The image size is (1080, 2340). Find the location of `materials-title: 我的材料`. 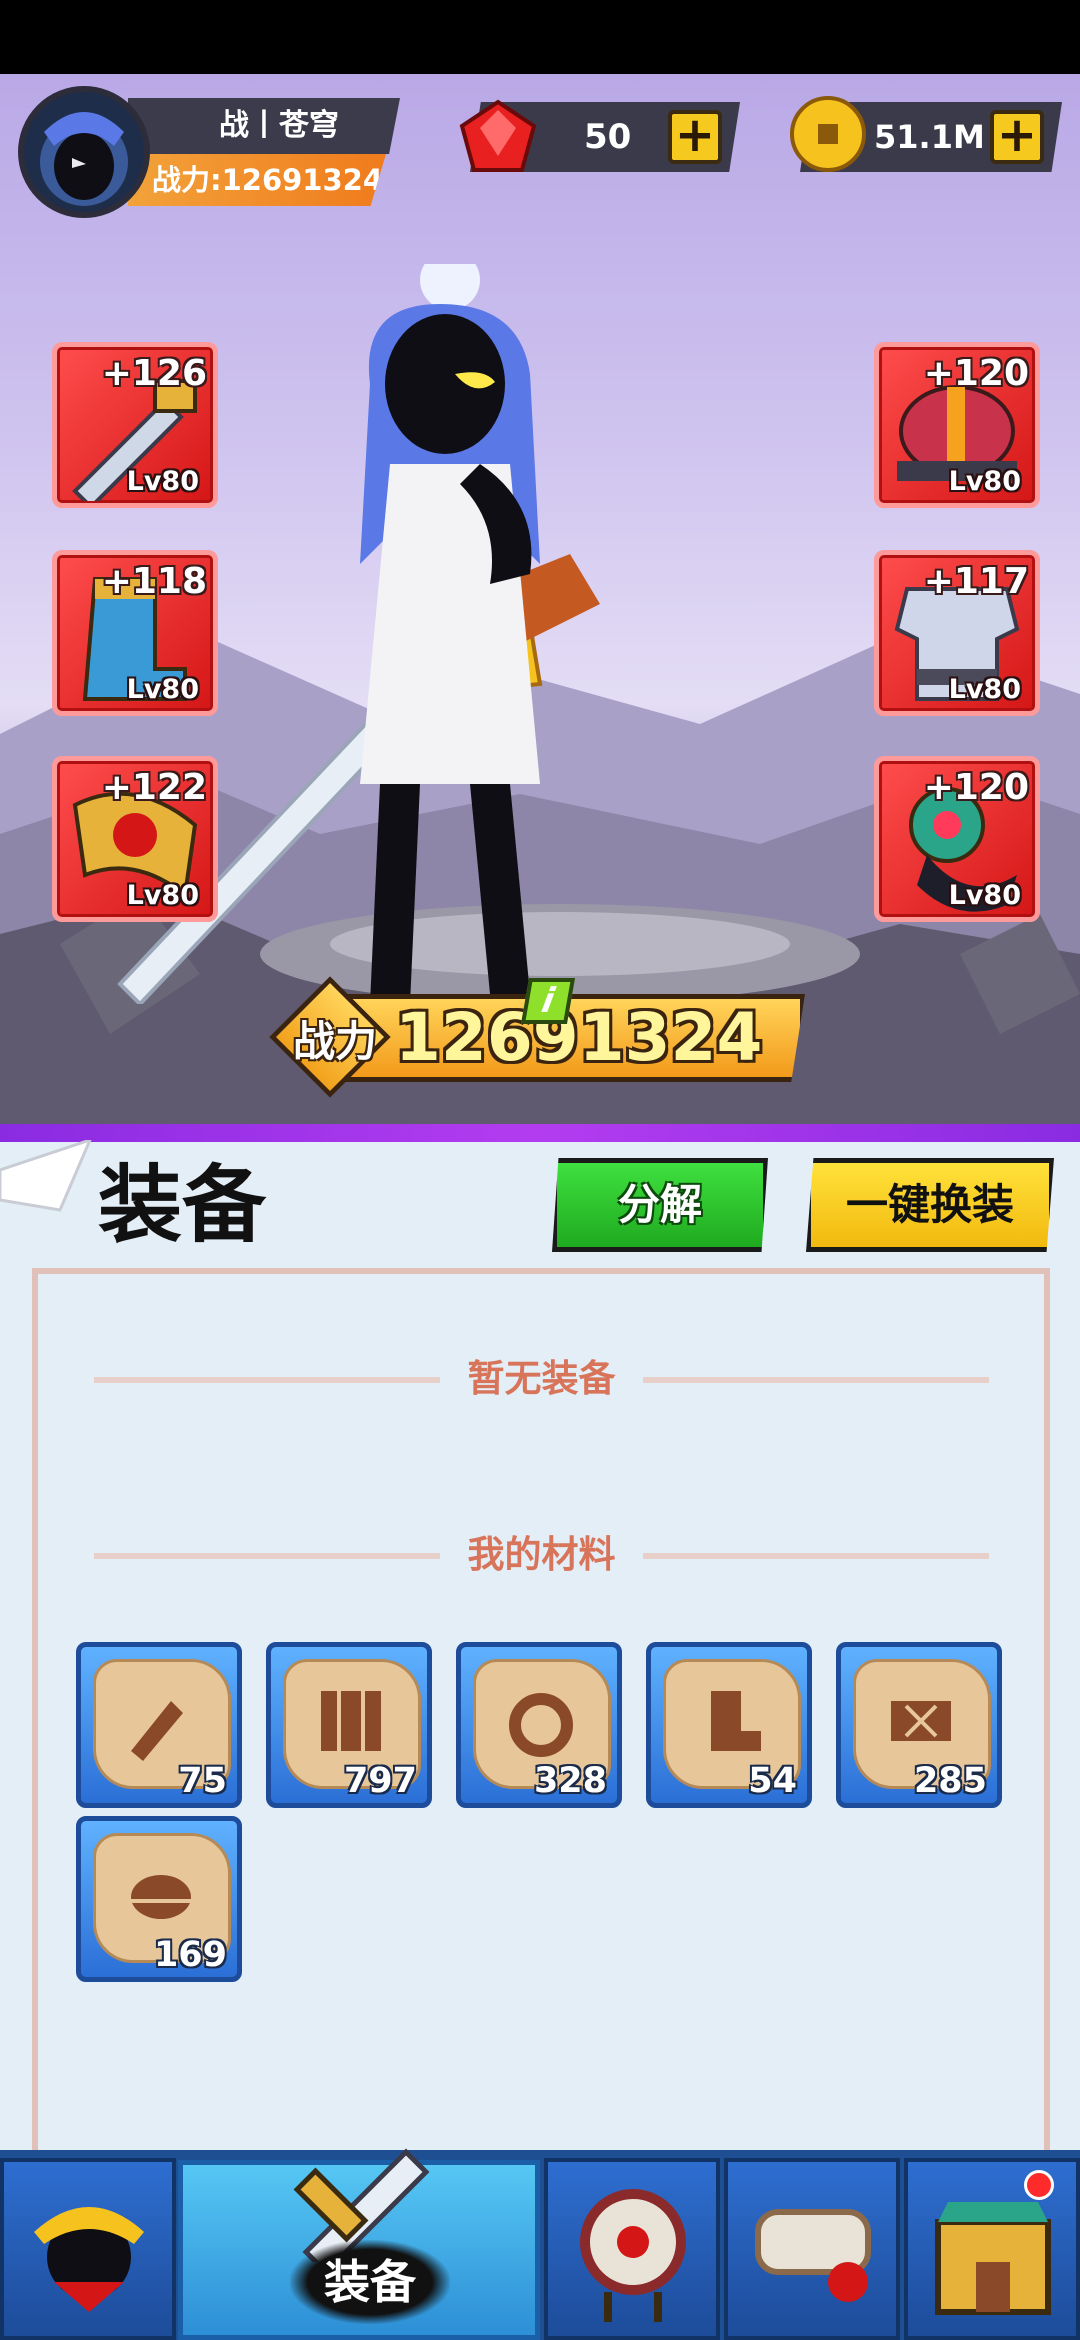

materials-title: 我的材料 is located at coordinates (541, 1554).